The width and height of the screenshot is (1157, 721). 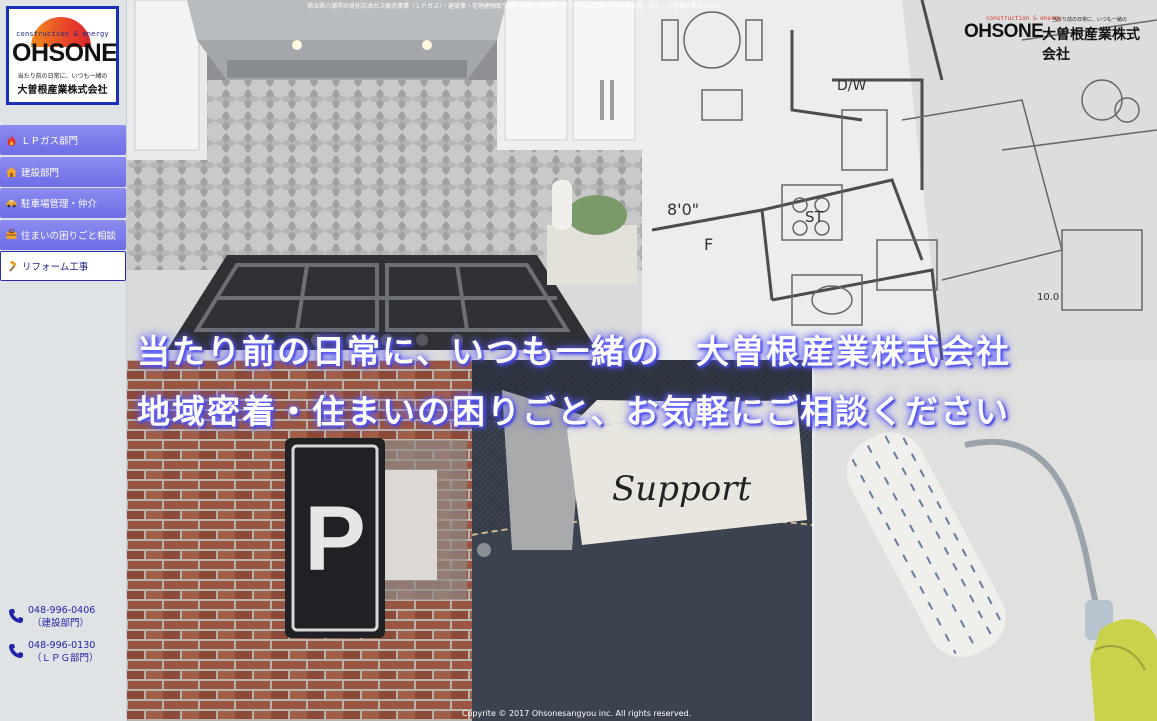 I want to click on plan-label-side: 10.0, so click(x=1048, y=297).